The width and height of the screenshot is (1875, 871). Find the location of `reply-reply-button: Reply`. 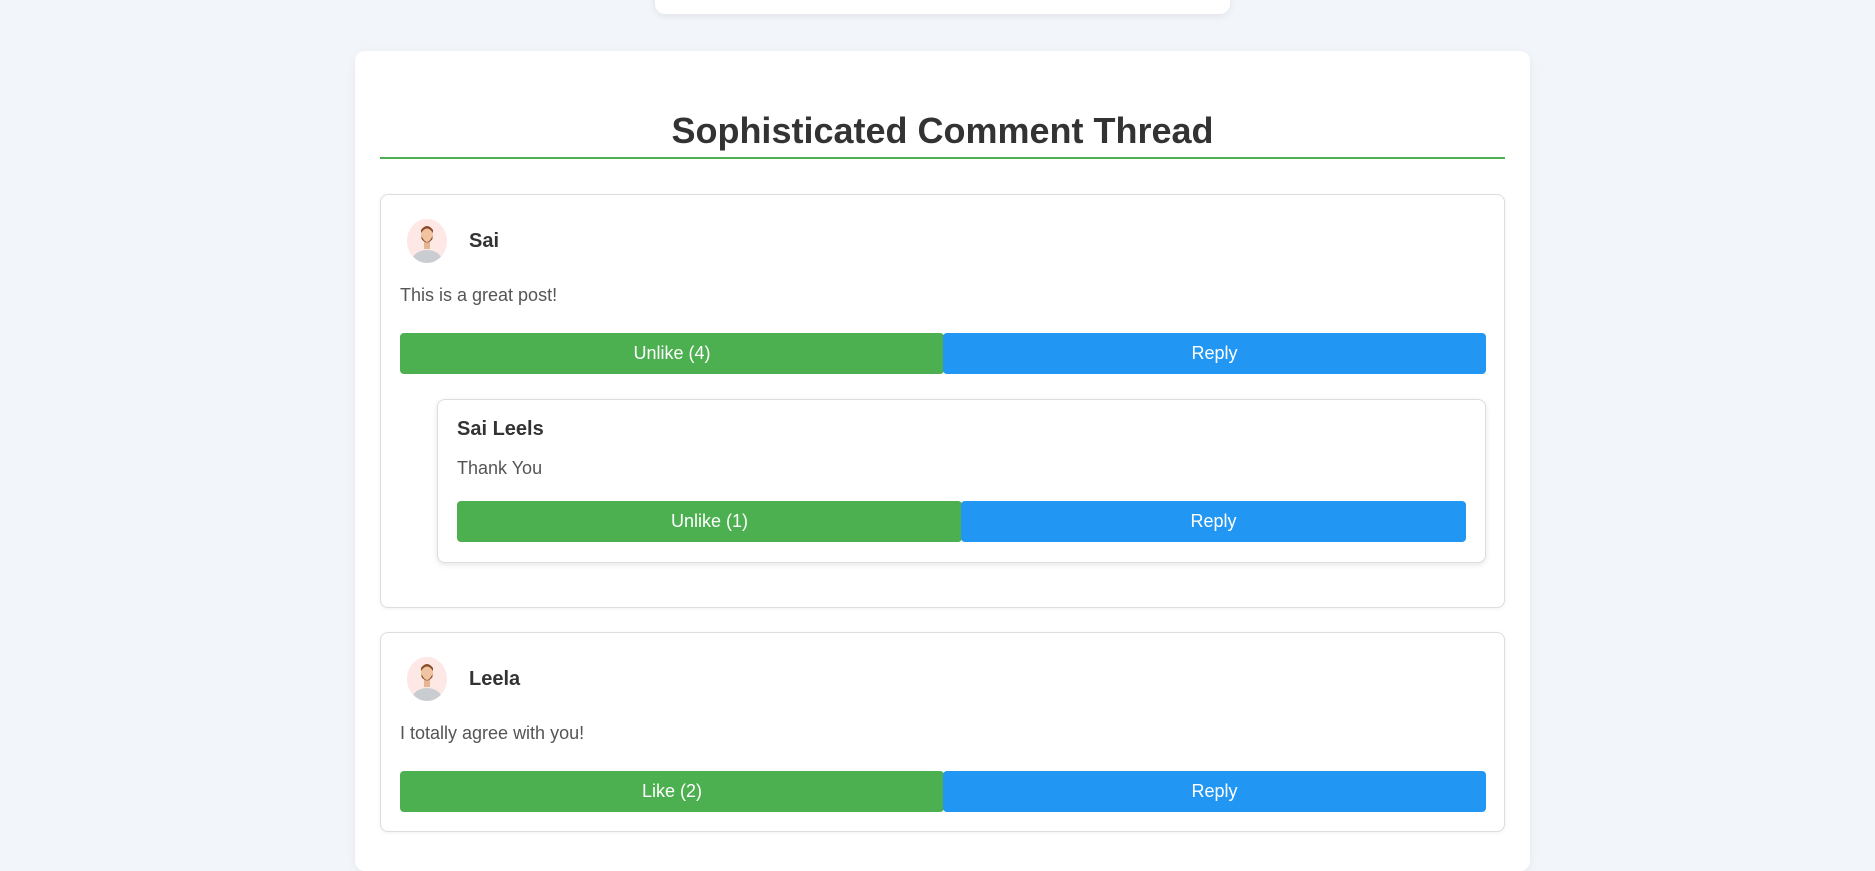

reply-reply-button: Reply is located at coordinates (1213, 521).